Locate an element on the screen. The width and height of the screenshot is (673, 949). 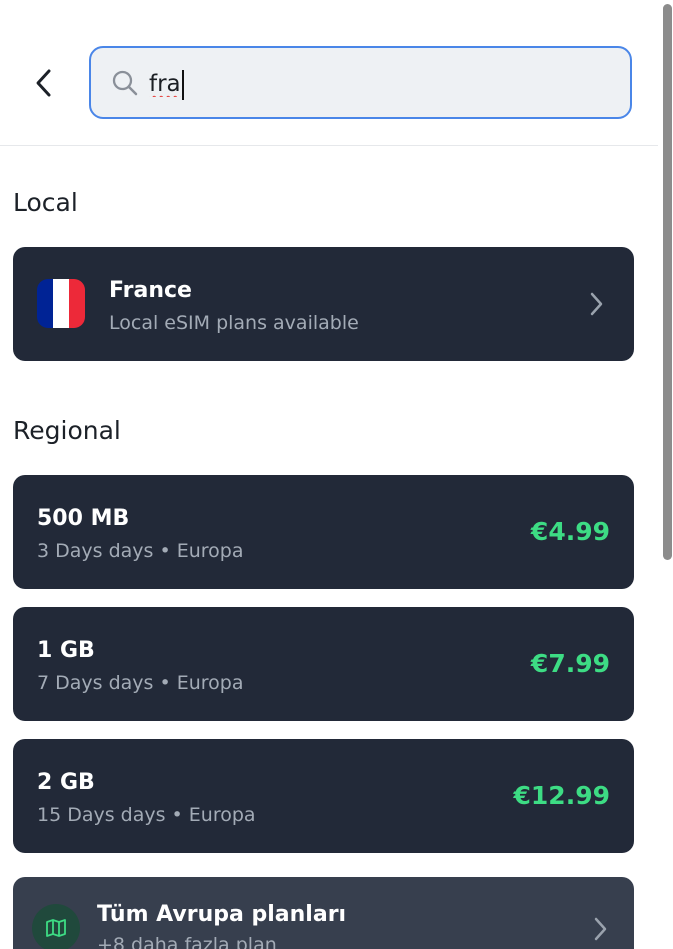
plan-price: €4.99 is located at coordinates (570, 531).